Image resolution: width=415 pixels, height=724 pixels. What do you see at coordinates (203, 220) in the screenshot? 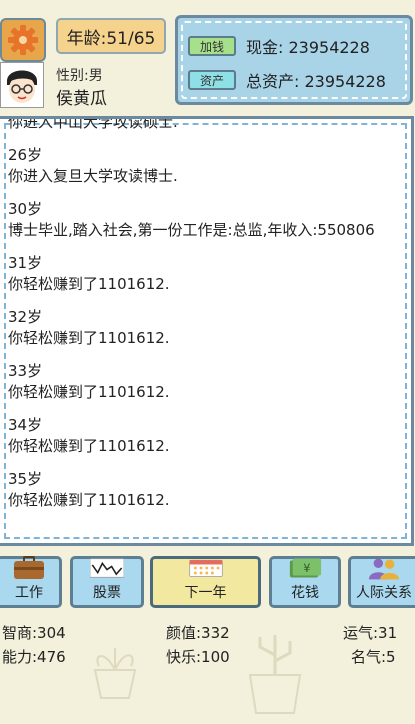
I see `log-entry: 30岁 博士毕业,踏入社会,第一份工作是:总监,年收入:550806` at bounding box center [203, 220].